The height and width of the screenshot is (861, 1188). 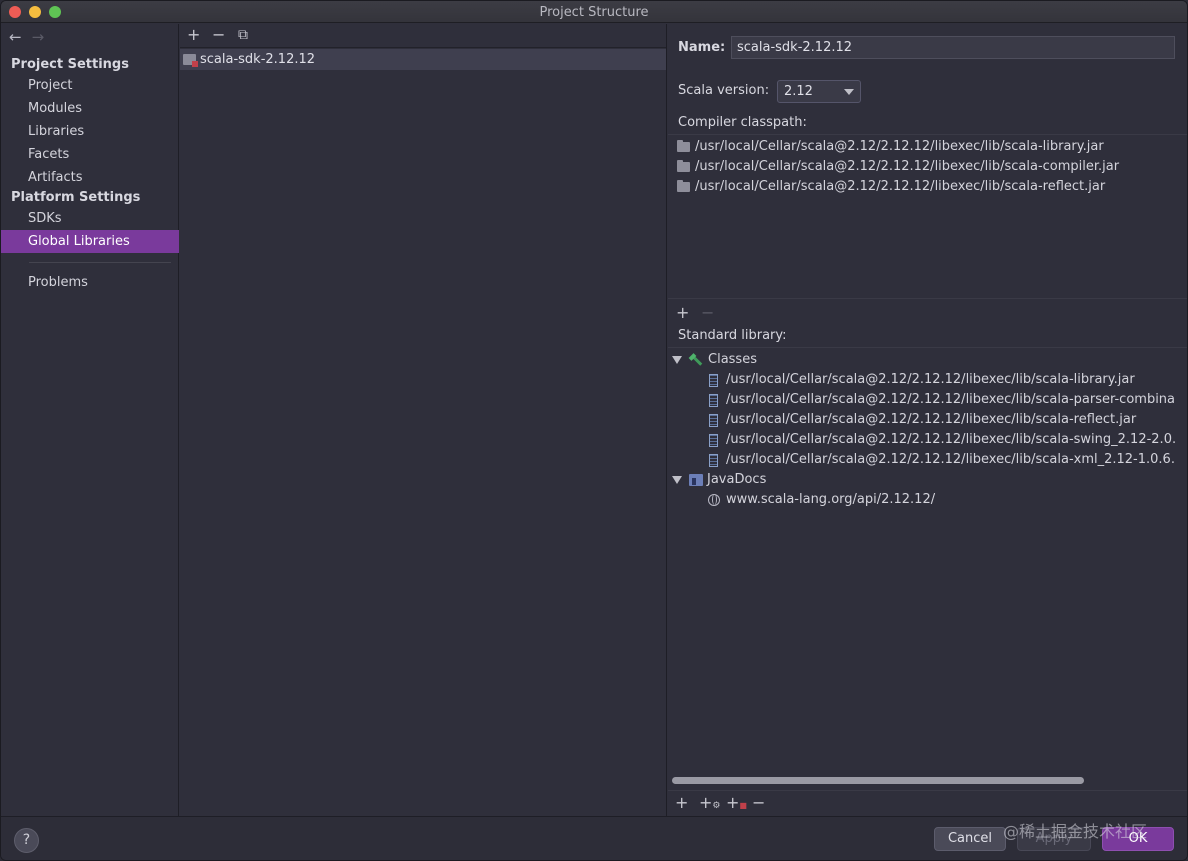 I want to click on horizontal-scrollbar, so click(x=878, y=780).